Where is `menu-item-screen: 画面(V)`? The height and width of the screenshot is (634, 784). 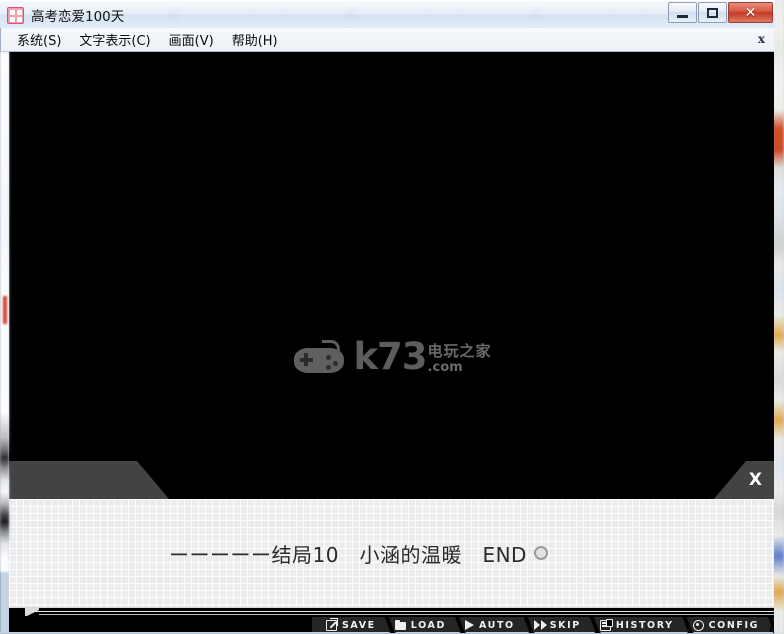 menu-item-screen: 画面(V) is located at coordinates (191, 39).